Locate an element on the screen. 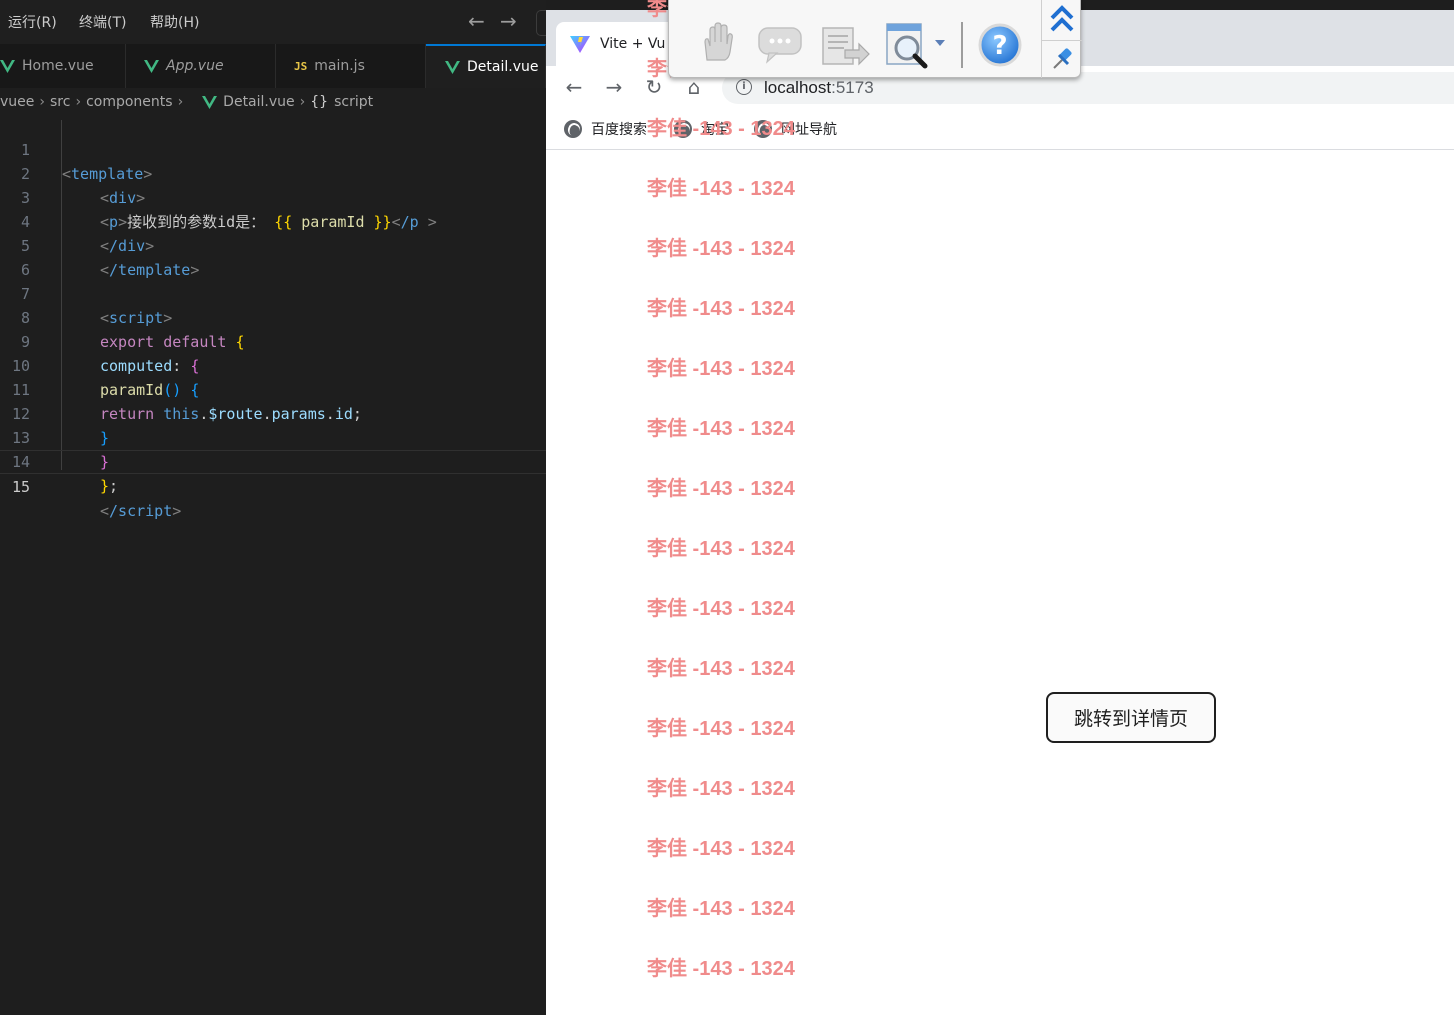  bookmark-taobao: 淘宝 is located at coordinates (701, 129).